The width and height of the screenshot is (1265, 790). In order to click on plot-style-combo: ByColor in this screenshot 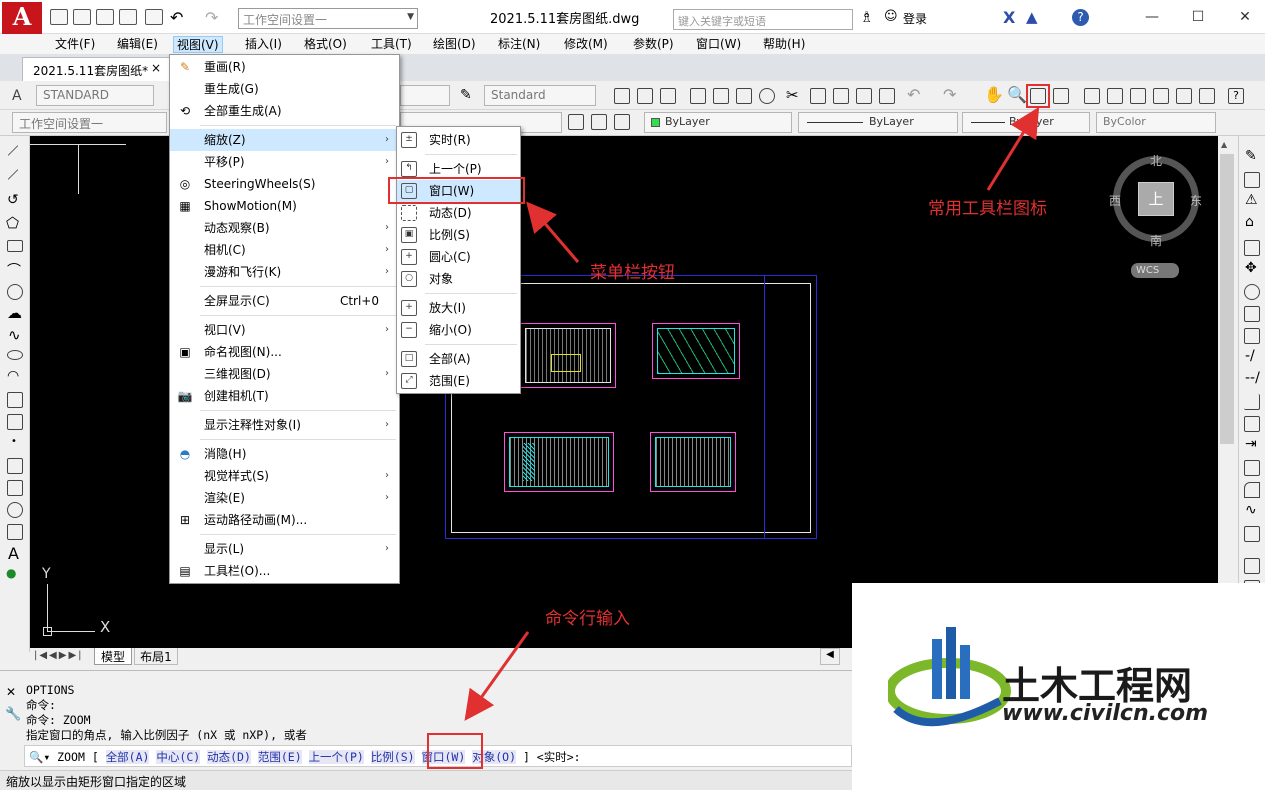, I will do `click(1156, 122)`.